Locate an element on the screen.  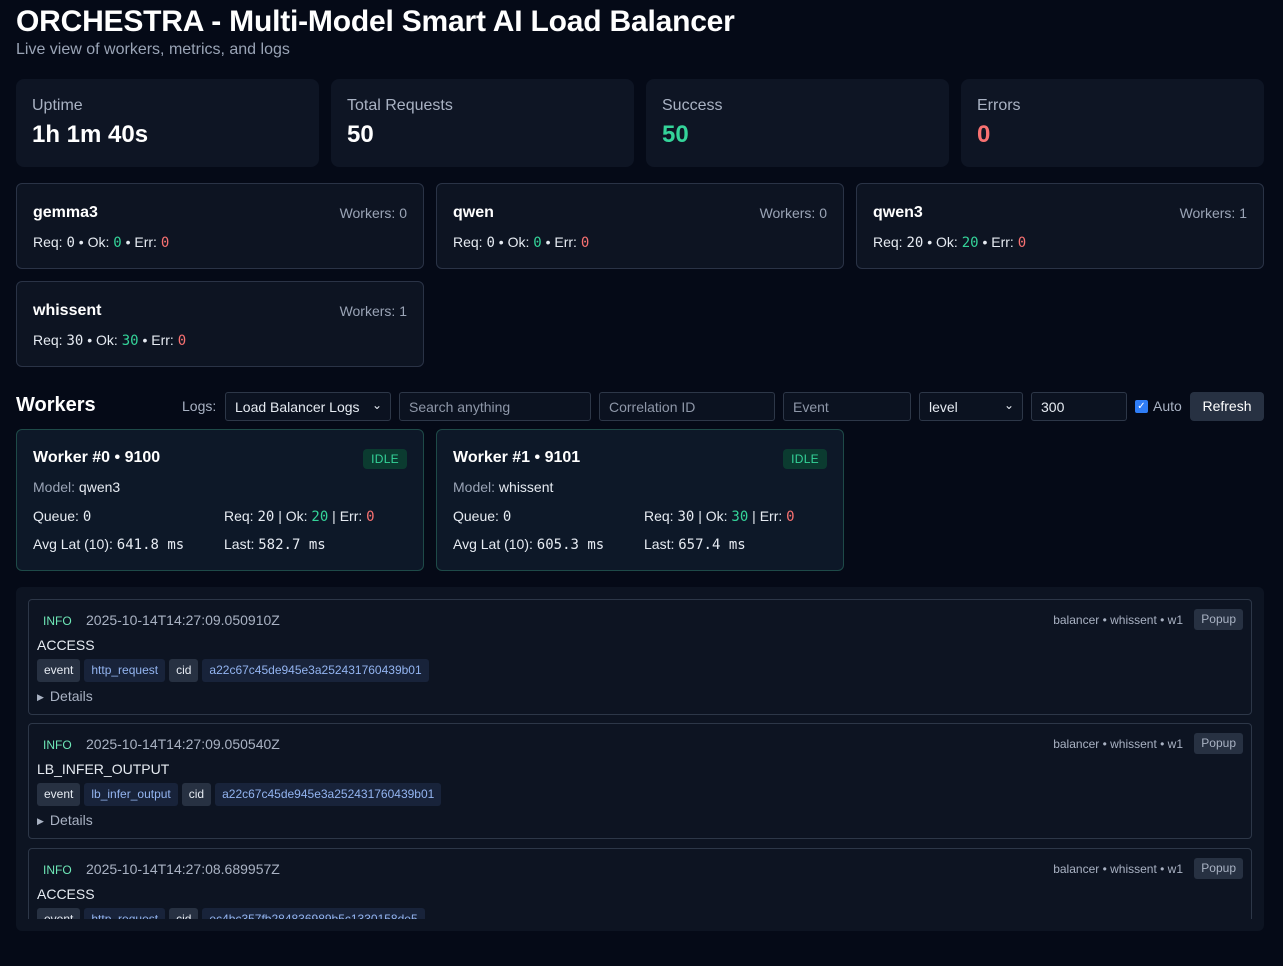
avg-lat-value: 605.3 ms is located at coordinates (570, 545).